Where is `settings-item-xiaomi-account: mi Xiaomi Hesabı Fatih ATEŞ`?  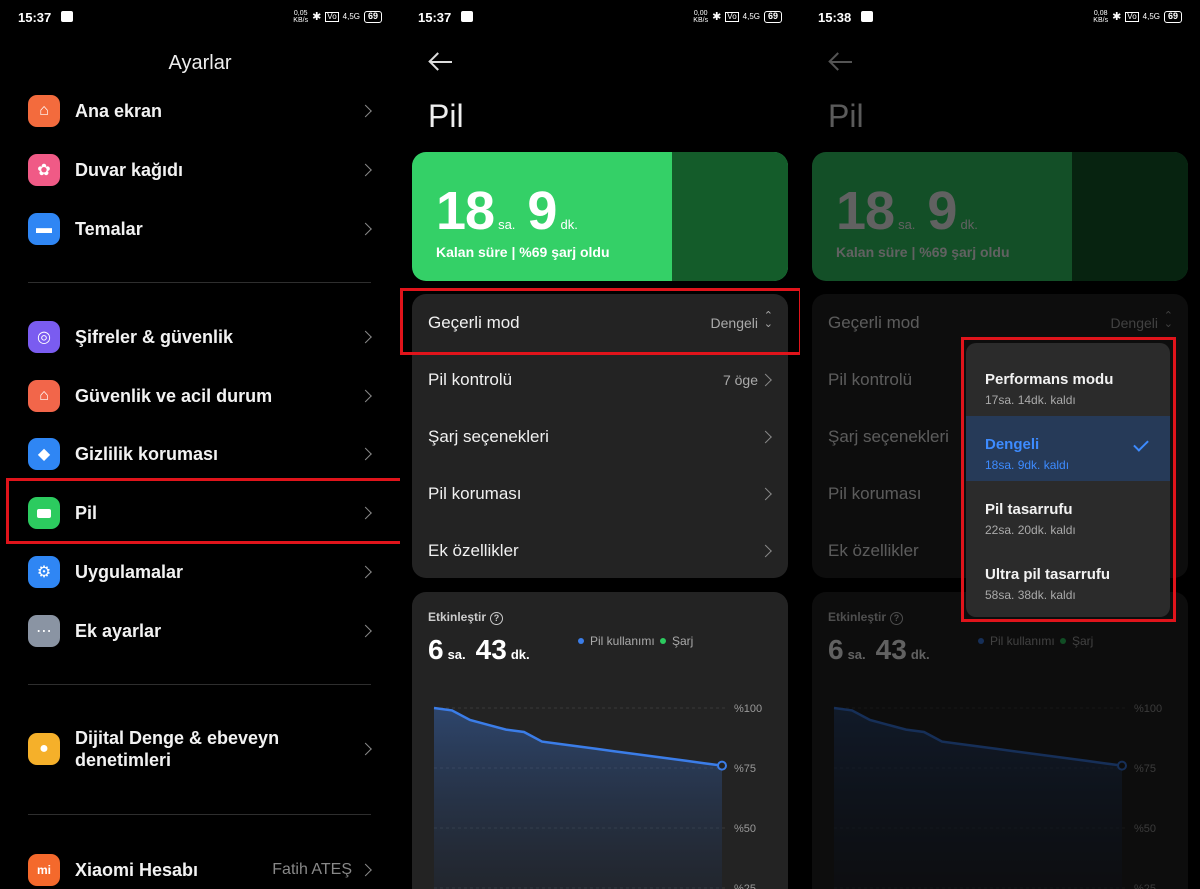
settings-item-xiaomi-account: mi Xiaomi Hesabı Fatih ATEŞ is located at coordinates (203, 868).